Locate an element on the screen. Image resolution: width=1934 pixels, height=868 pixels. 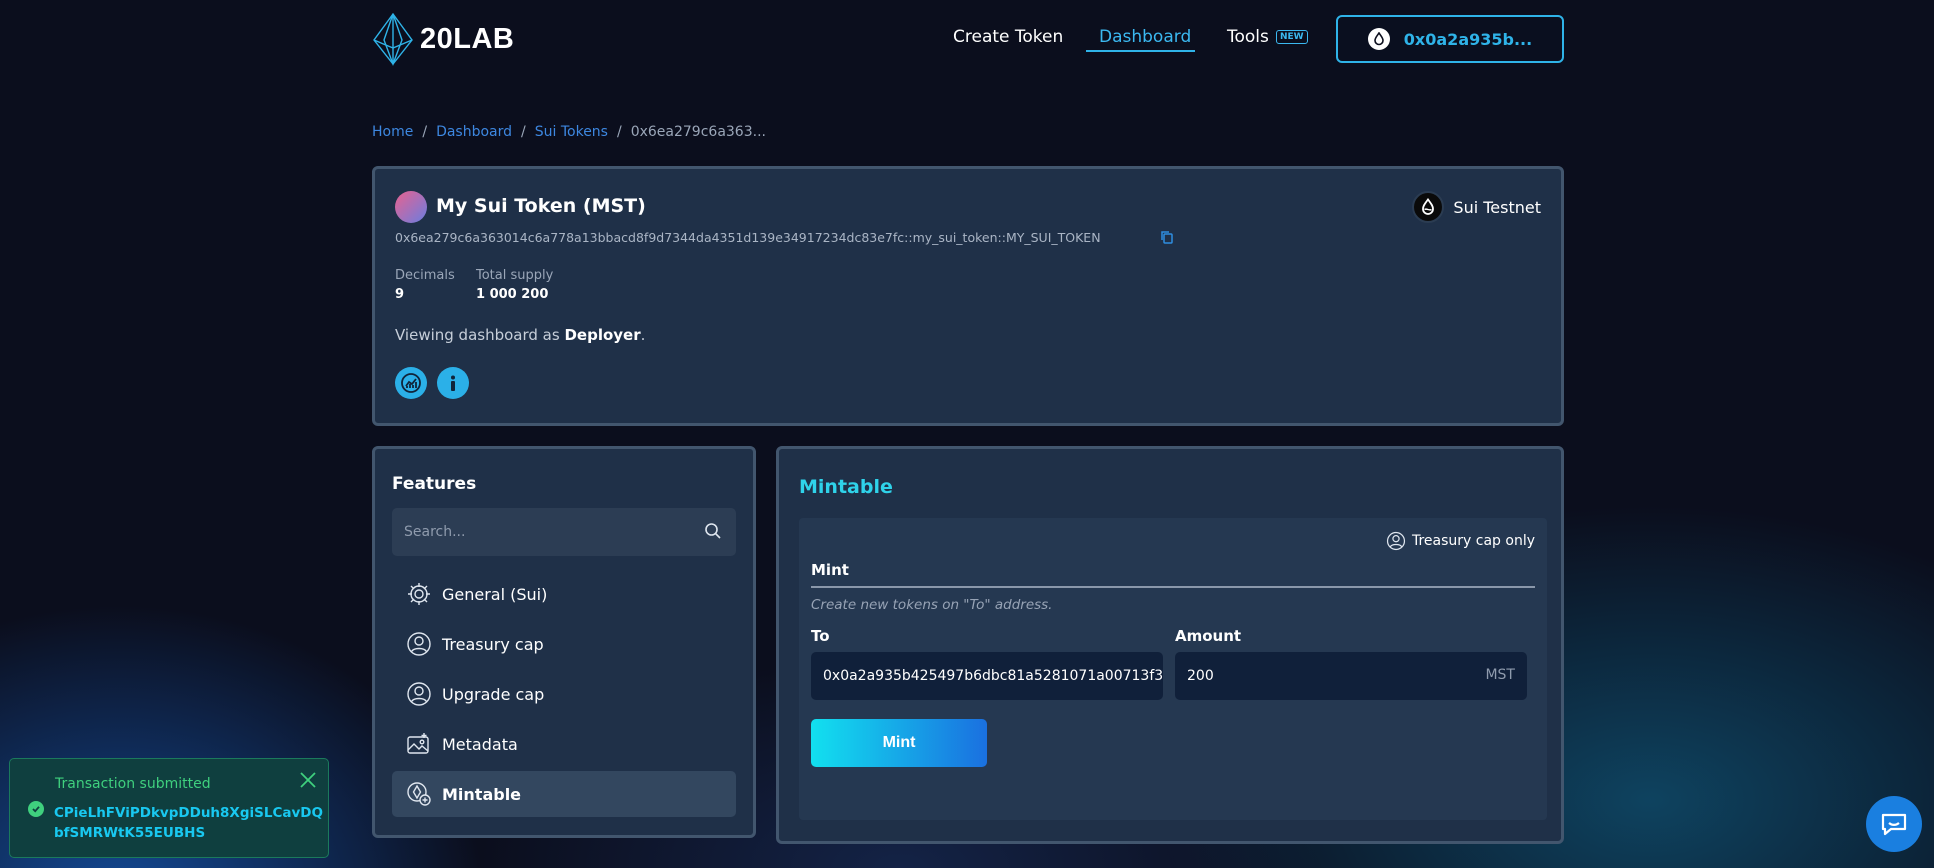
network-indicator: Sui Testnet is located at coordinates (1476, 207).